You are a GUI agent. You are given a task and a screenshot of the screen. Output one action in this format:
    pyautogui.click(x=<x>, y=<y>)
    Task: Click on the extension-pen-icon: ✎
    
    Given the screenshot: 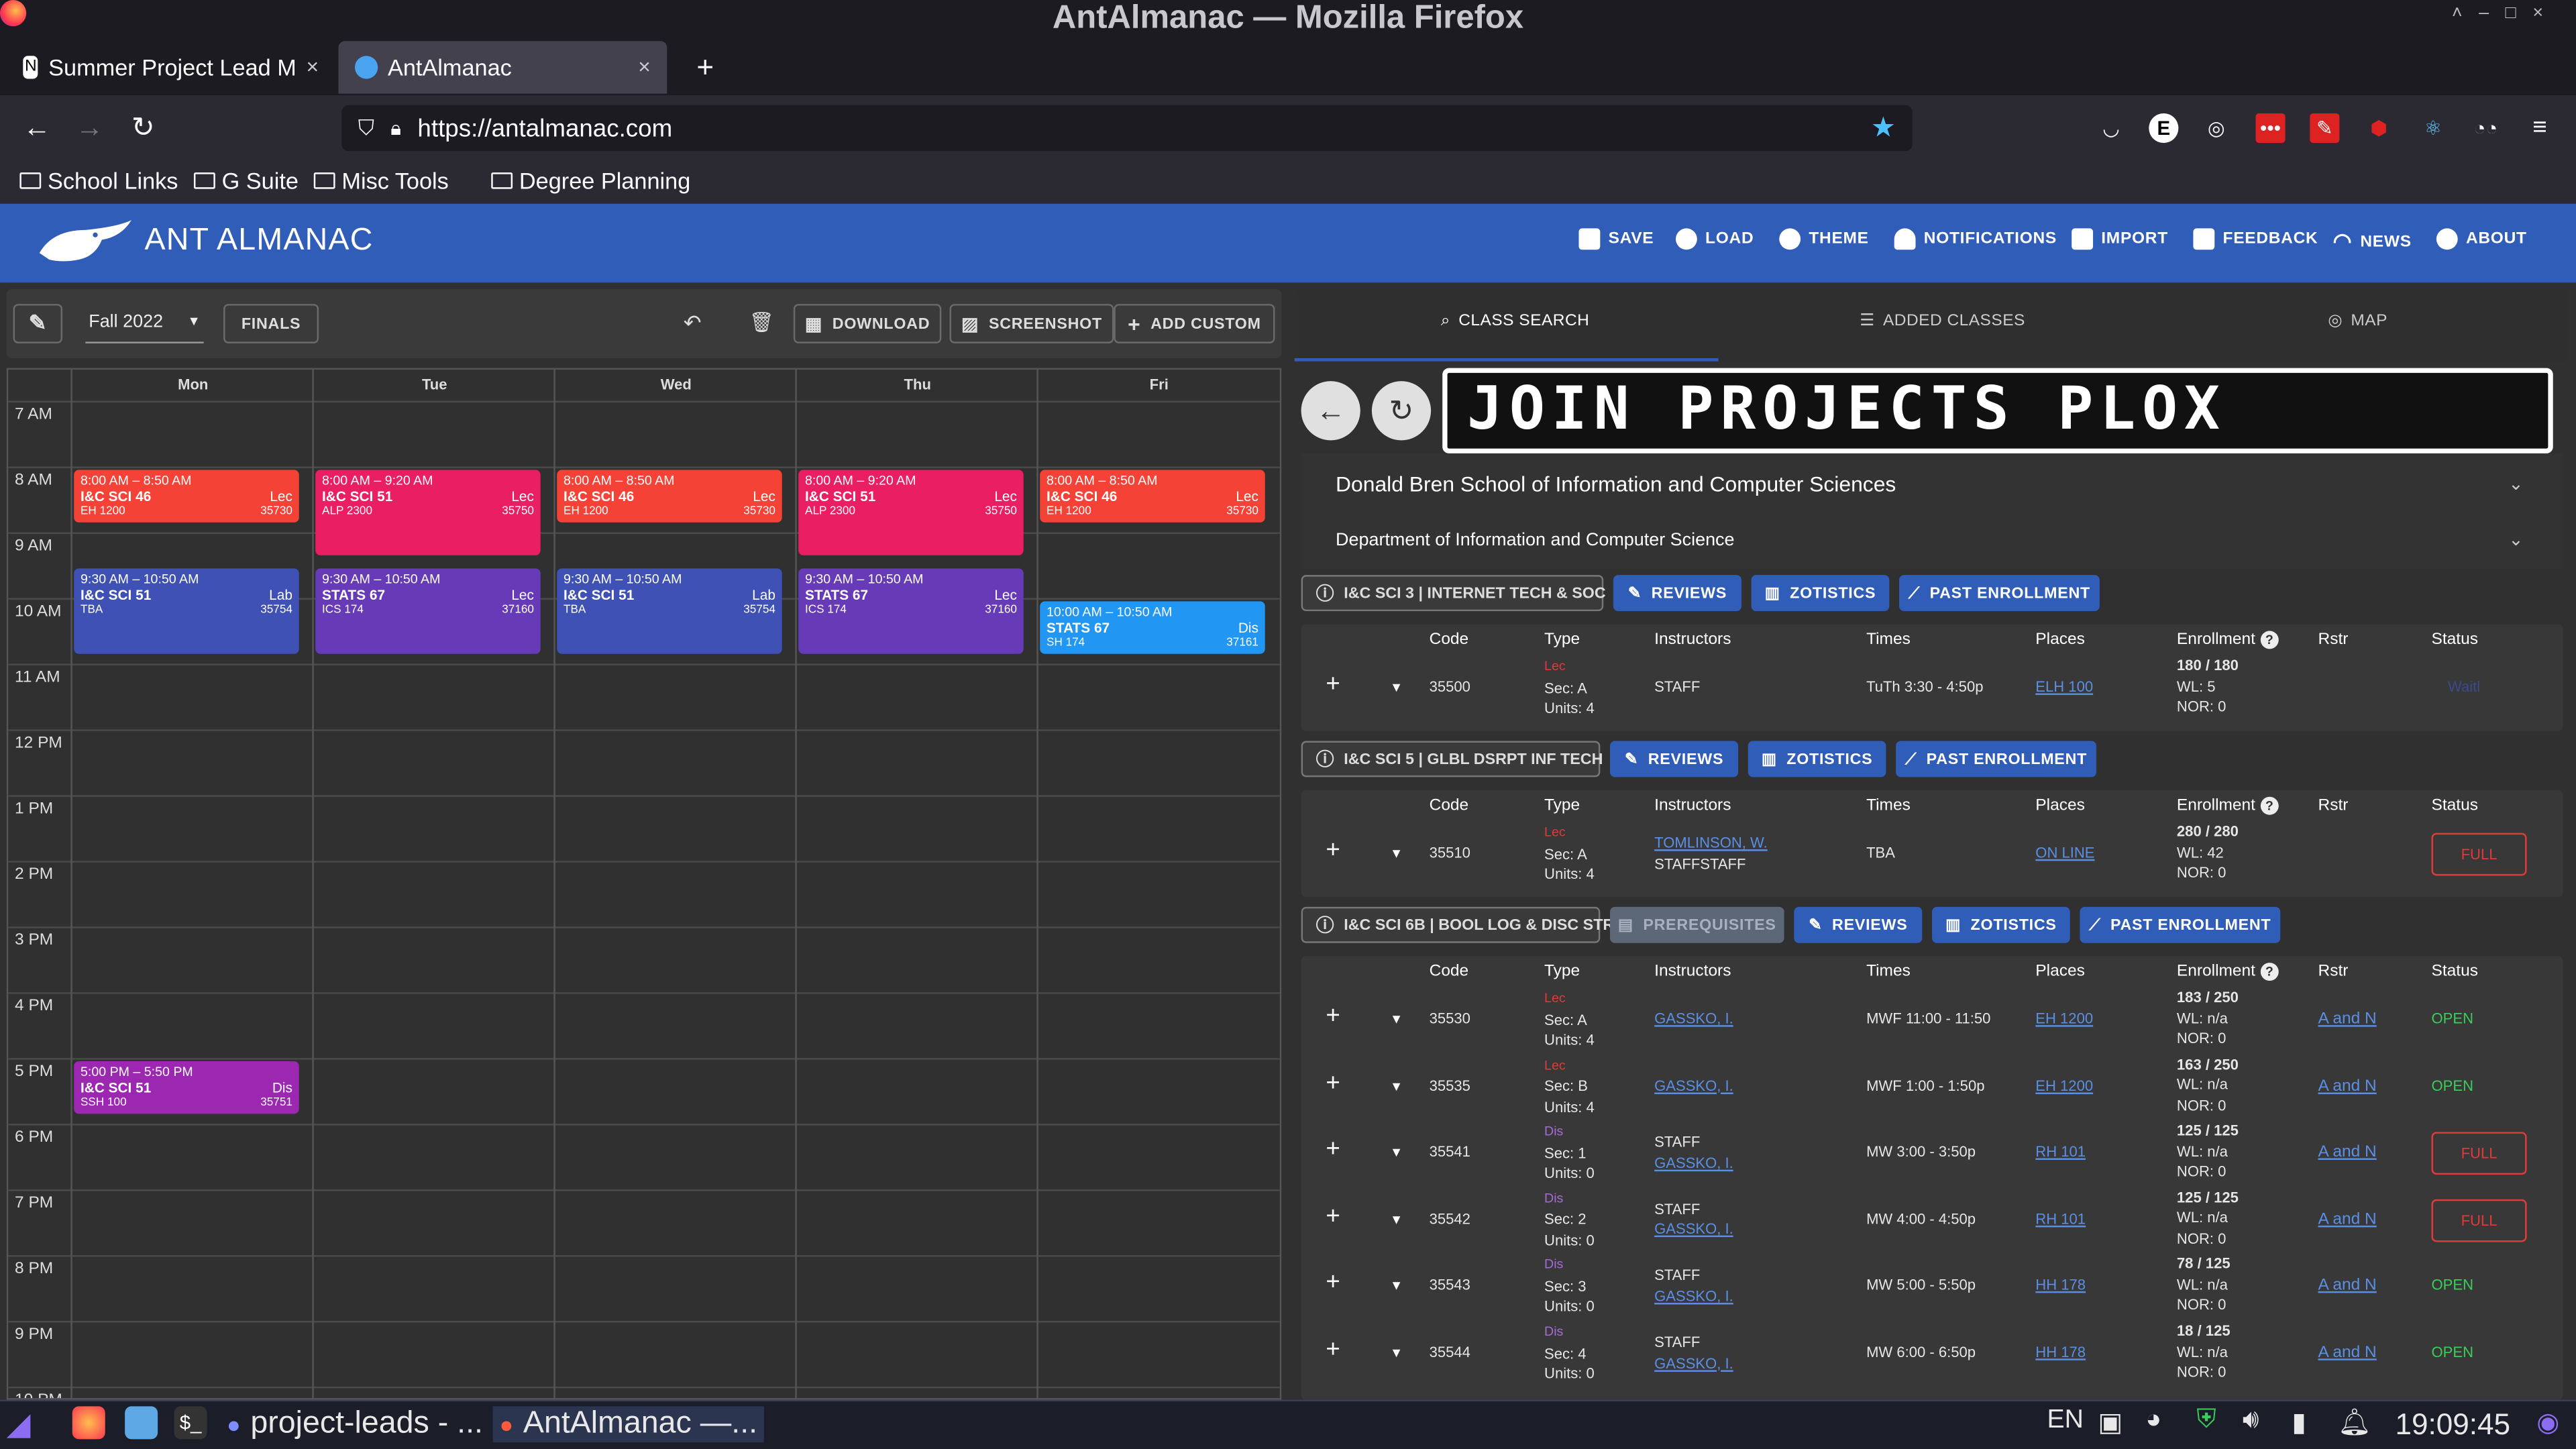 What is the action you would take?
    pyautogui.click(x=2325, y=128)
    